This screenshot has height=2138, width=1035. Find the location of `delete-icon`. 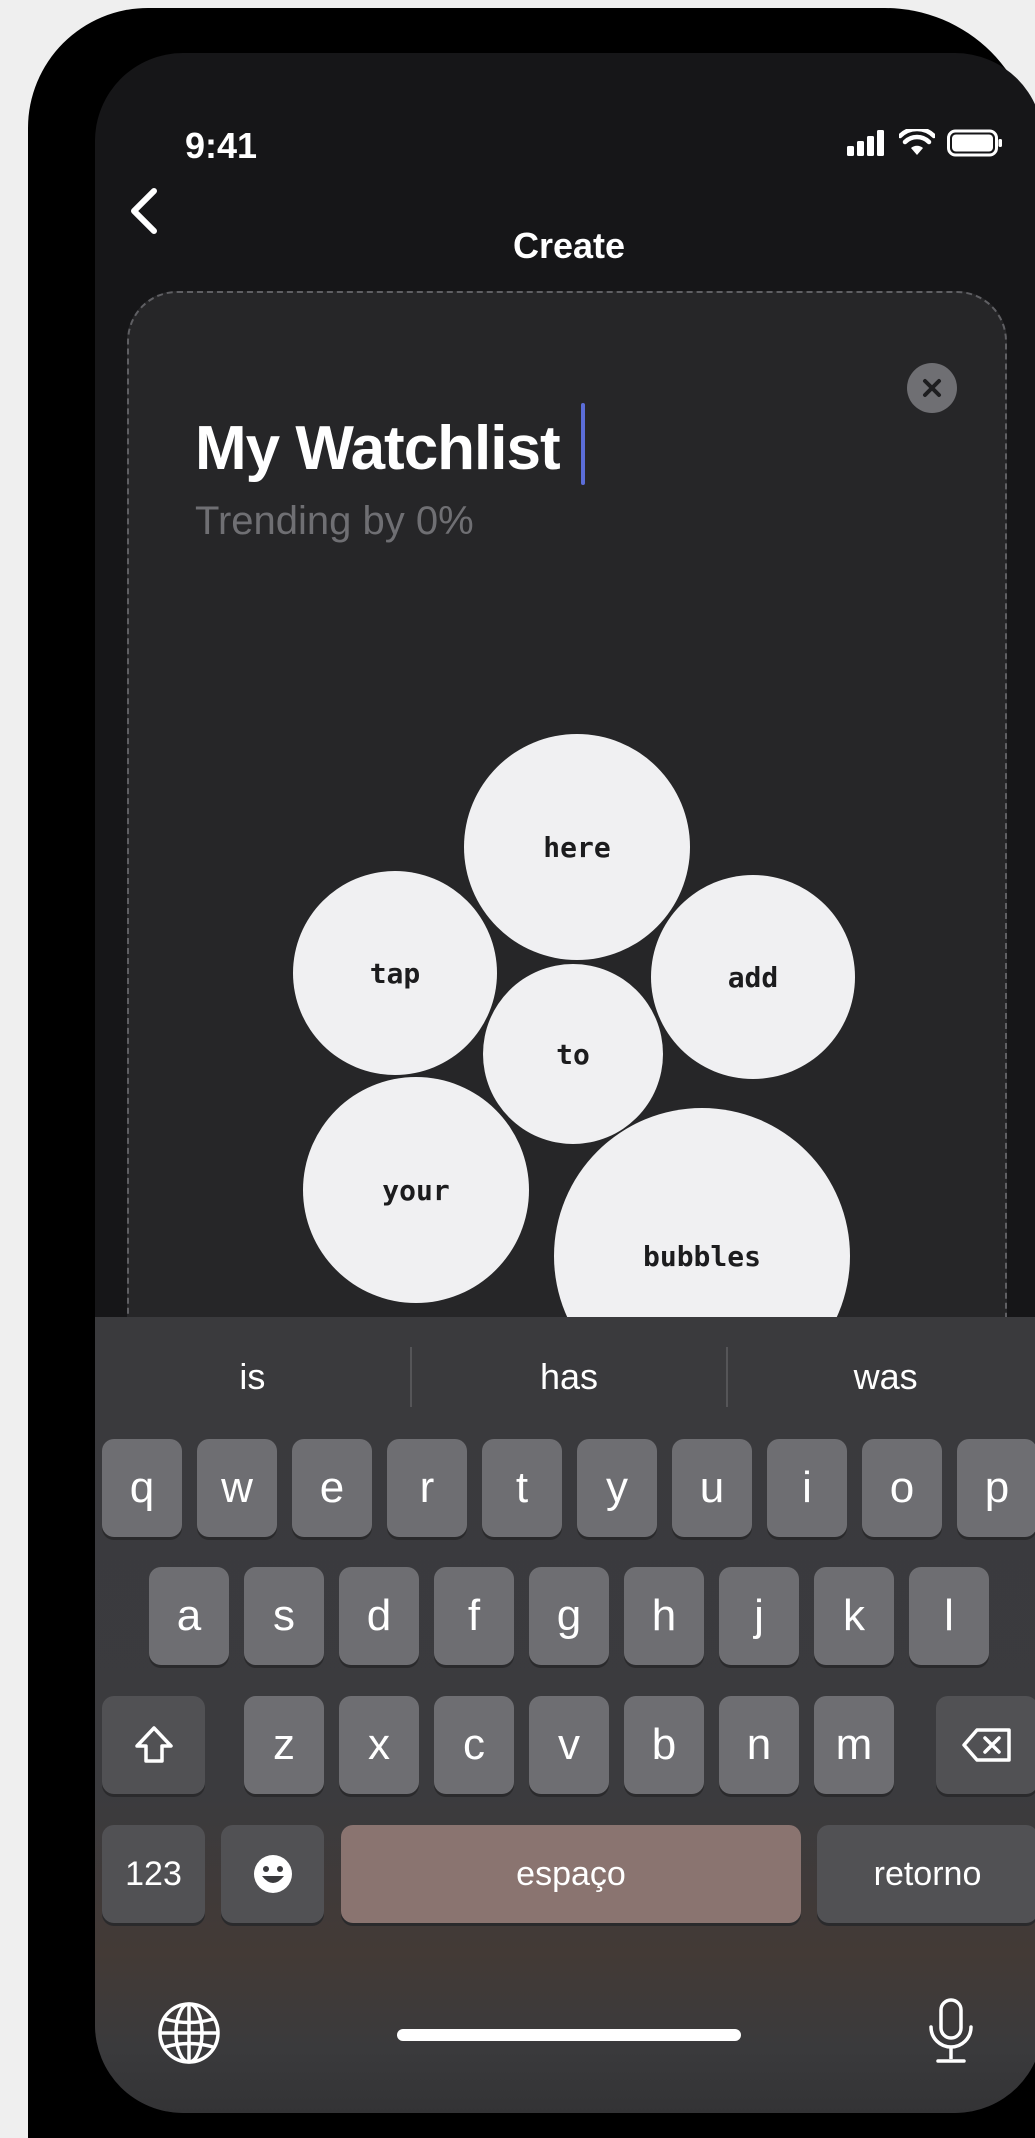

delete-icon is located at coordinates (986, 1745).